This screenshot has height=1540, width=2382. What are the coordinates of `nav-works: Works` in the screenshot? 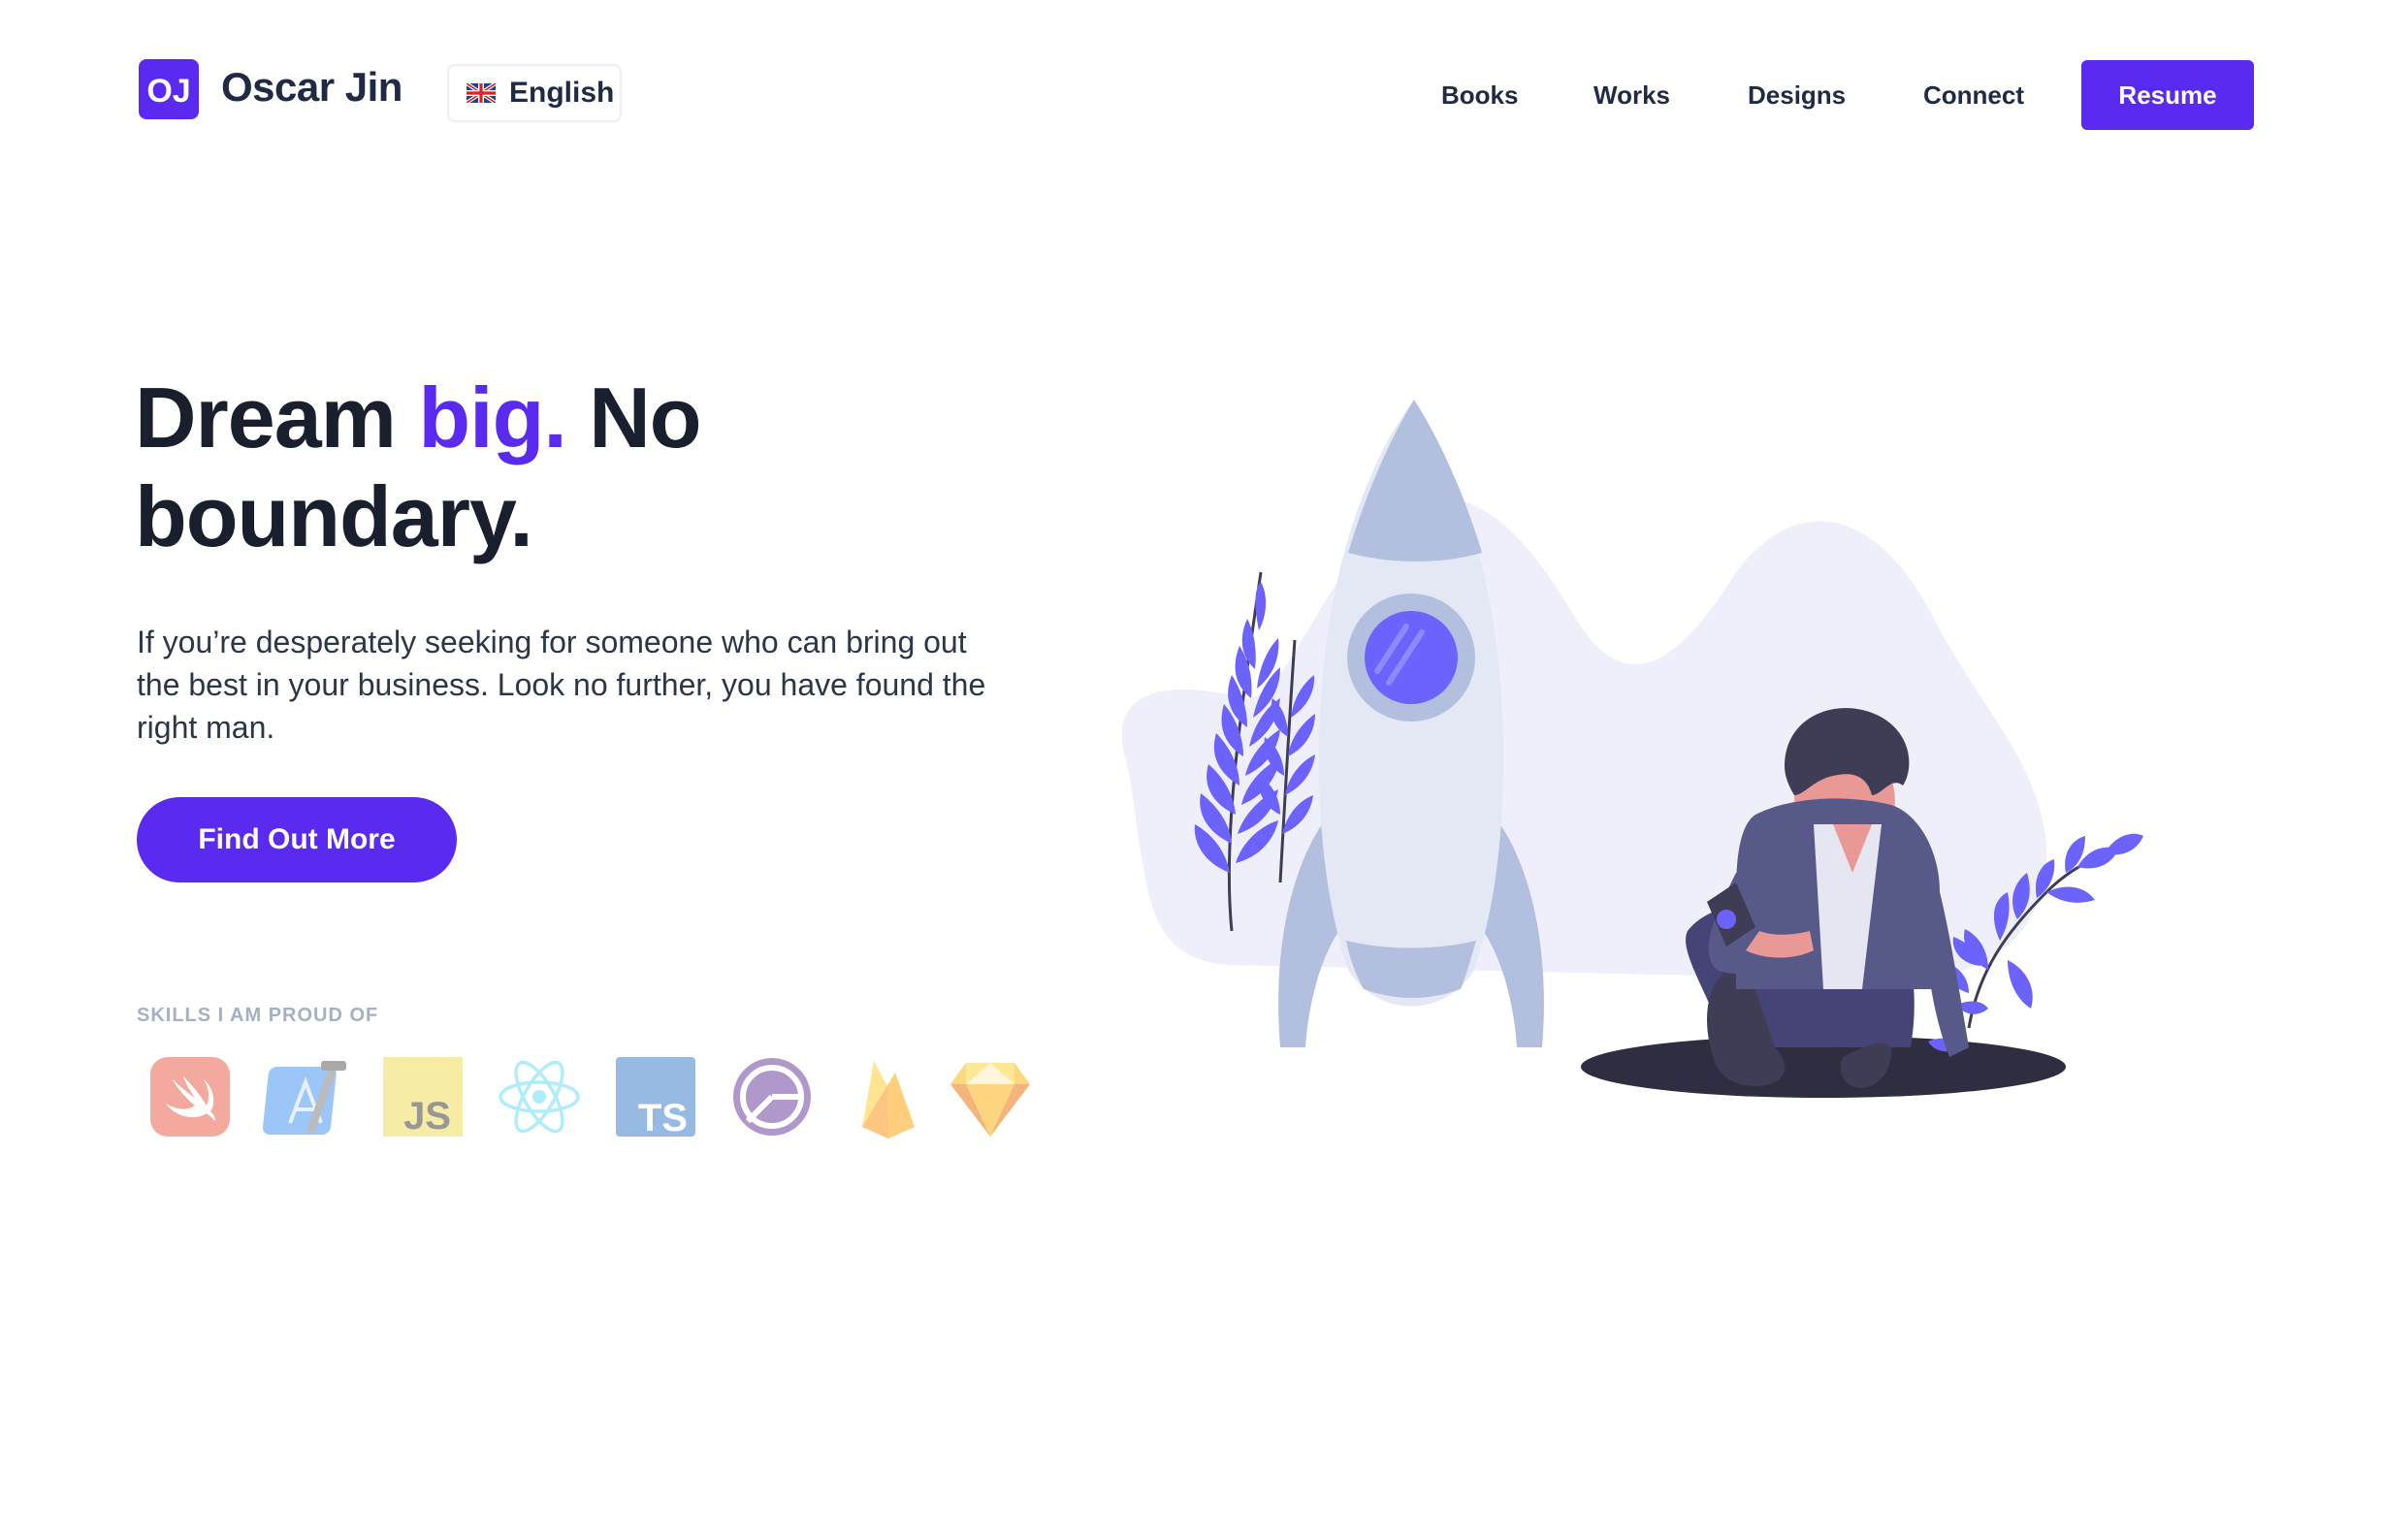 It's located at (1631, 95).